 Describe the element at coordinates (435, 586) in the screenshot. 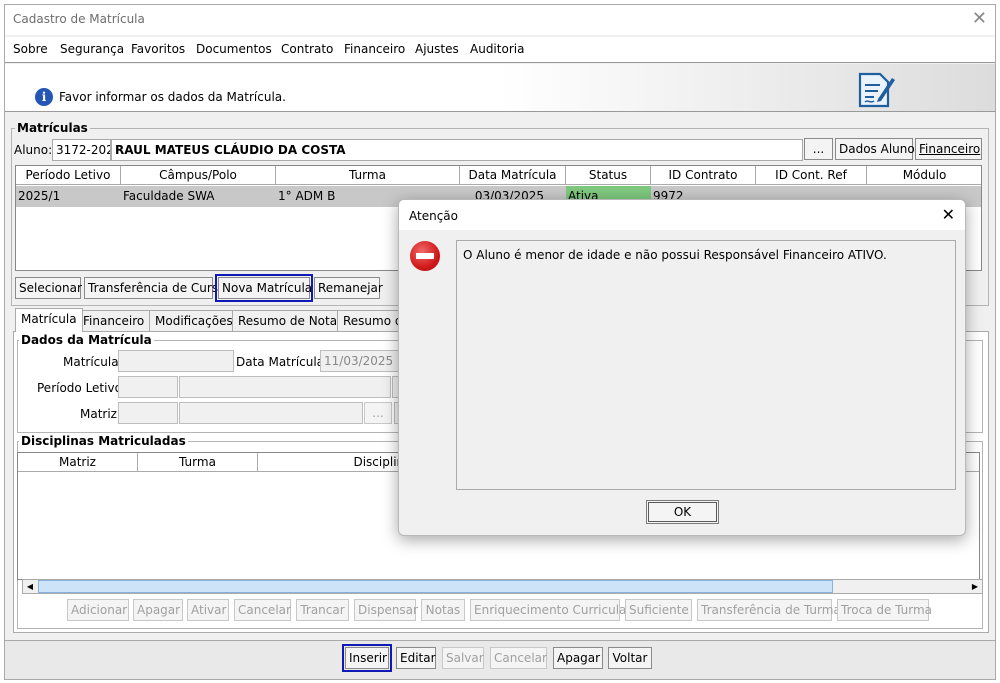

I see `scroll-thumb` at that location.